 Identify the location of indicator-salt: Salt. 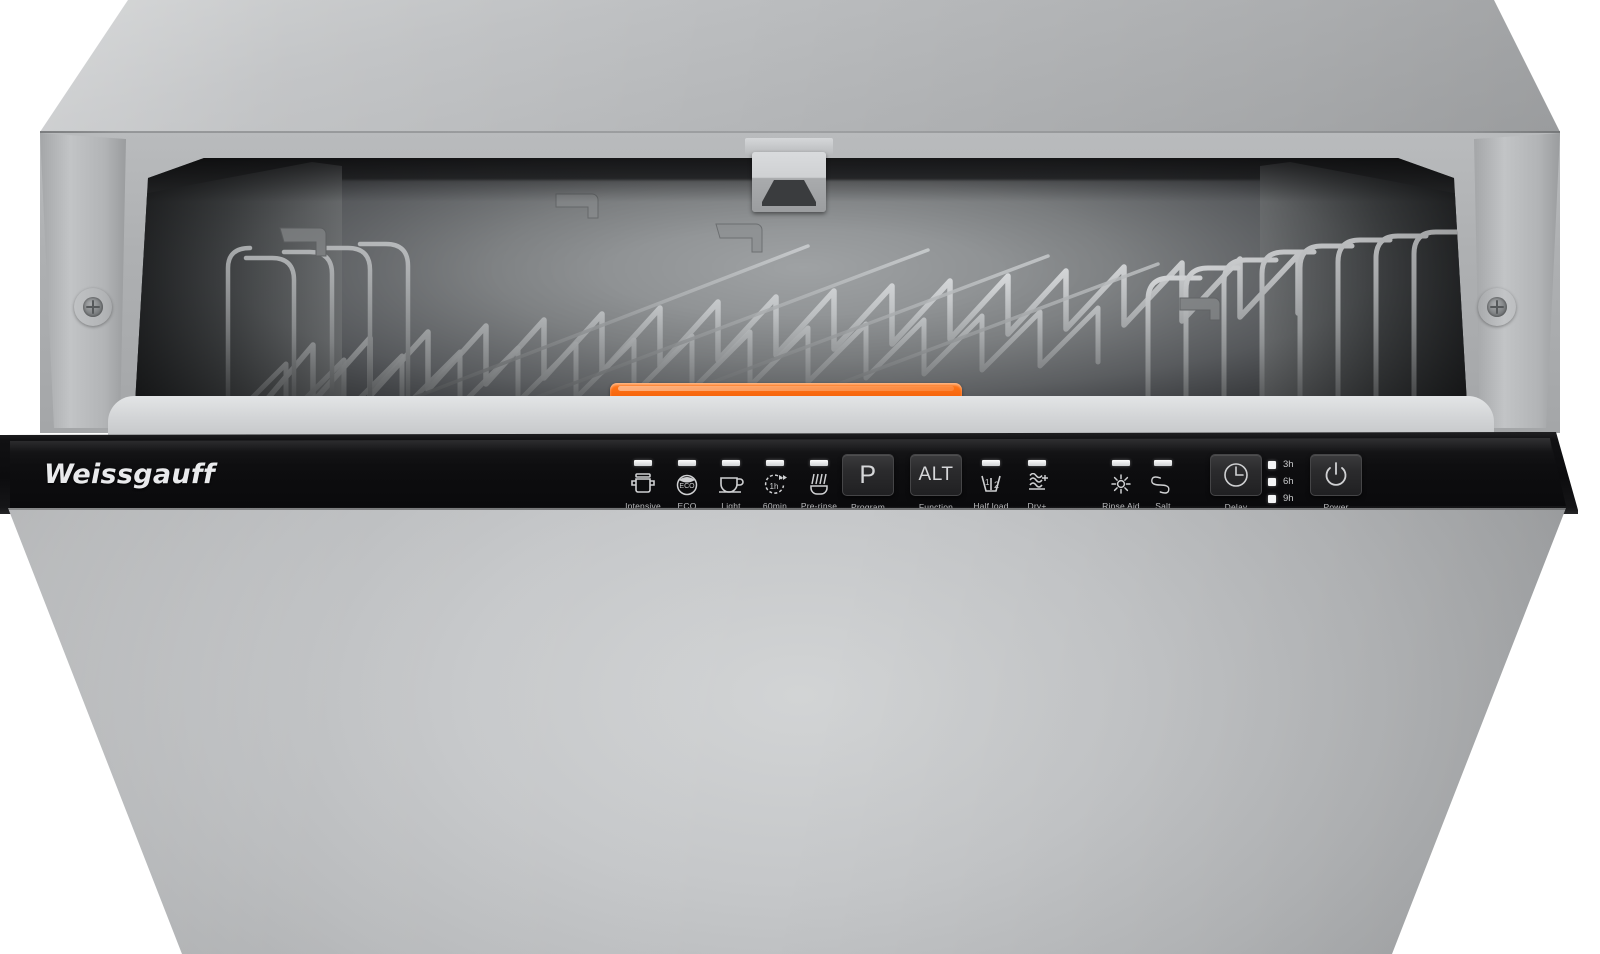
(1163, 485).